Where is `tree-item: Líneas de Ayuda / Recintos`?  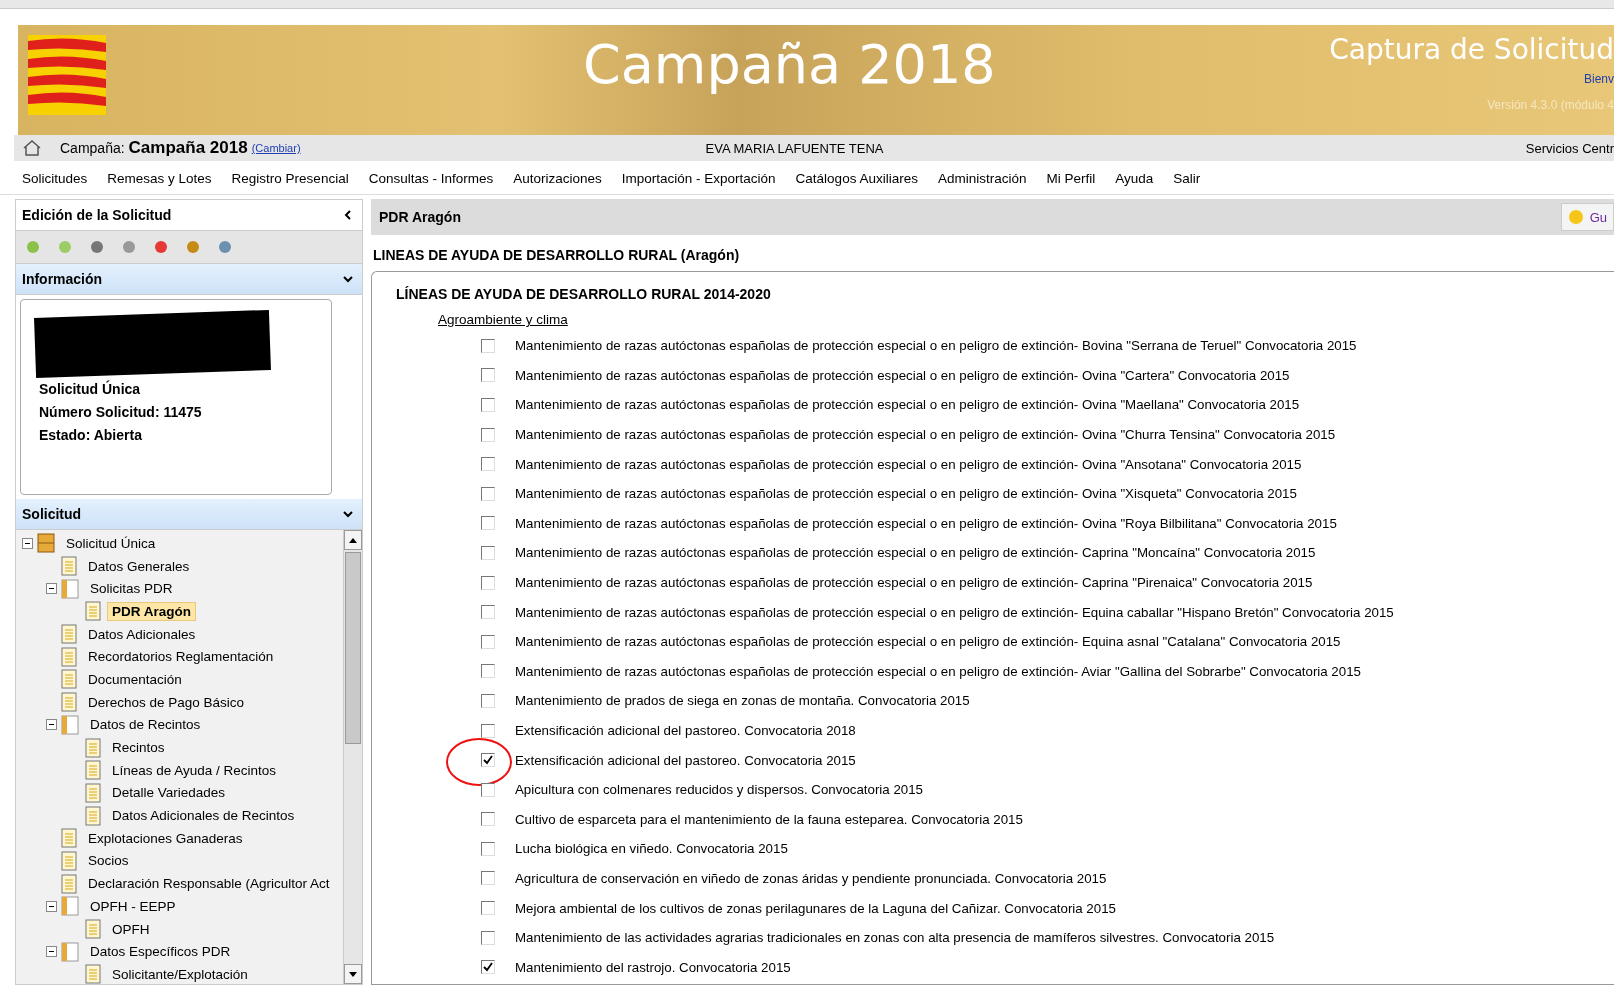 tree-item: Líneas de Ayuda / Recintos is located at coordinates (194, 770).